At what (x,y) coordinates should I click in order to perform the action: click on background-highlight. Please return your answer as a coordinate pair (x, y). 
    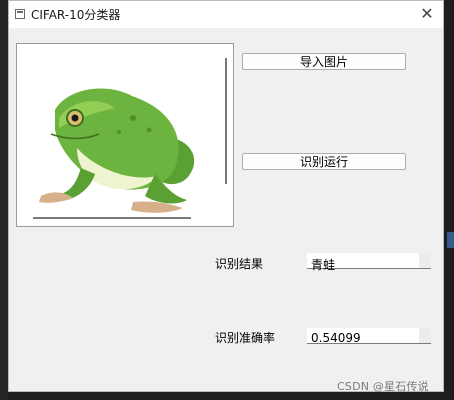
    Looking at the image, I should click on (450, 240).